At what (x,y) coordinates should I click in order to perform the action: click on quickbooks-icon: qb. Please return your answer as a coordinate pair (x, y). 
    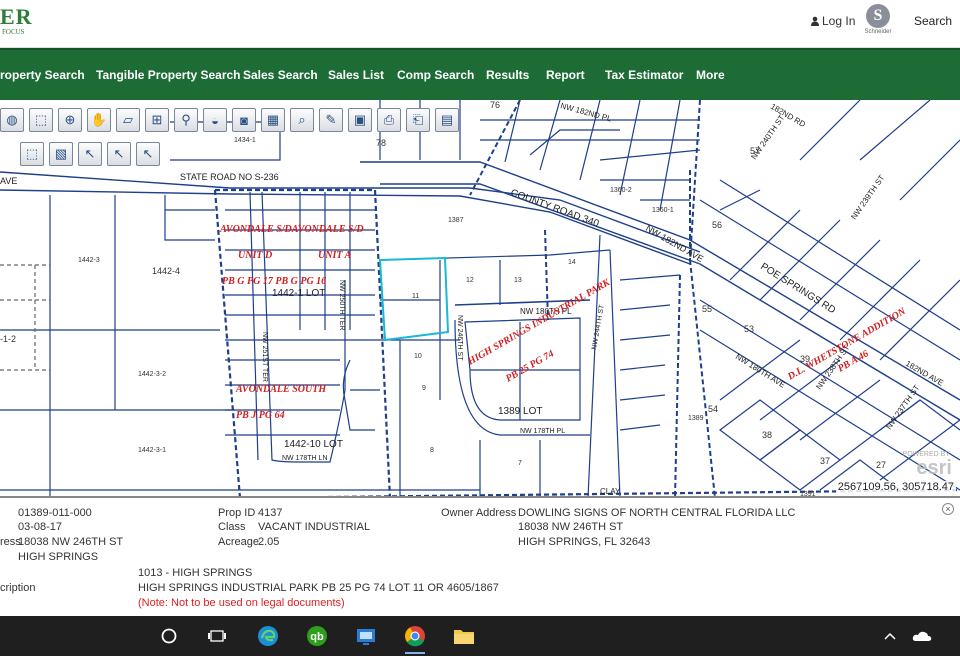
    Looking at the image, I should click on (317, 636).